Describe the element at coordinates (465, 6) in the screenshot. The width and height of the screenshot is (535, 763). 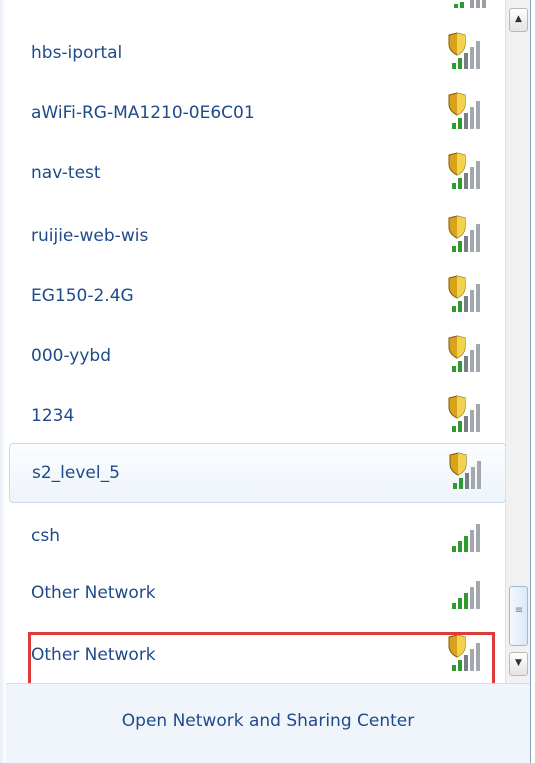
I see `partial-signal-icon` at that location.